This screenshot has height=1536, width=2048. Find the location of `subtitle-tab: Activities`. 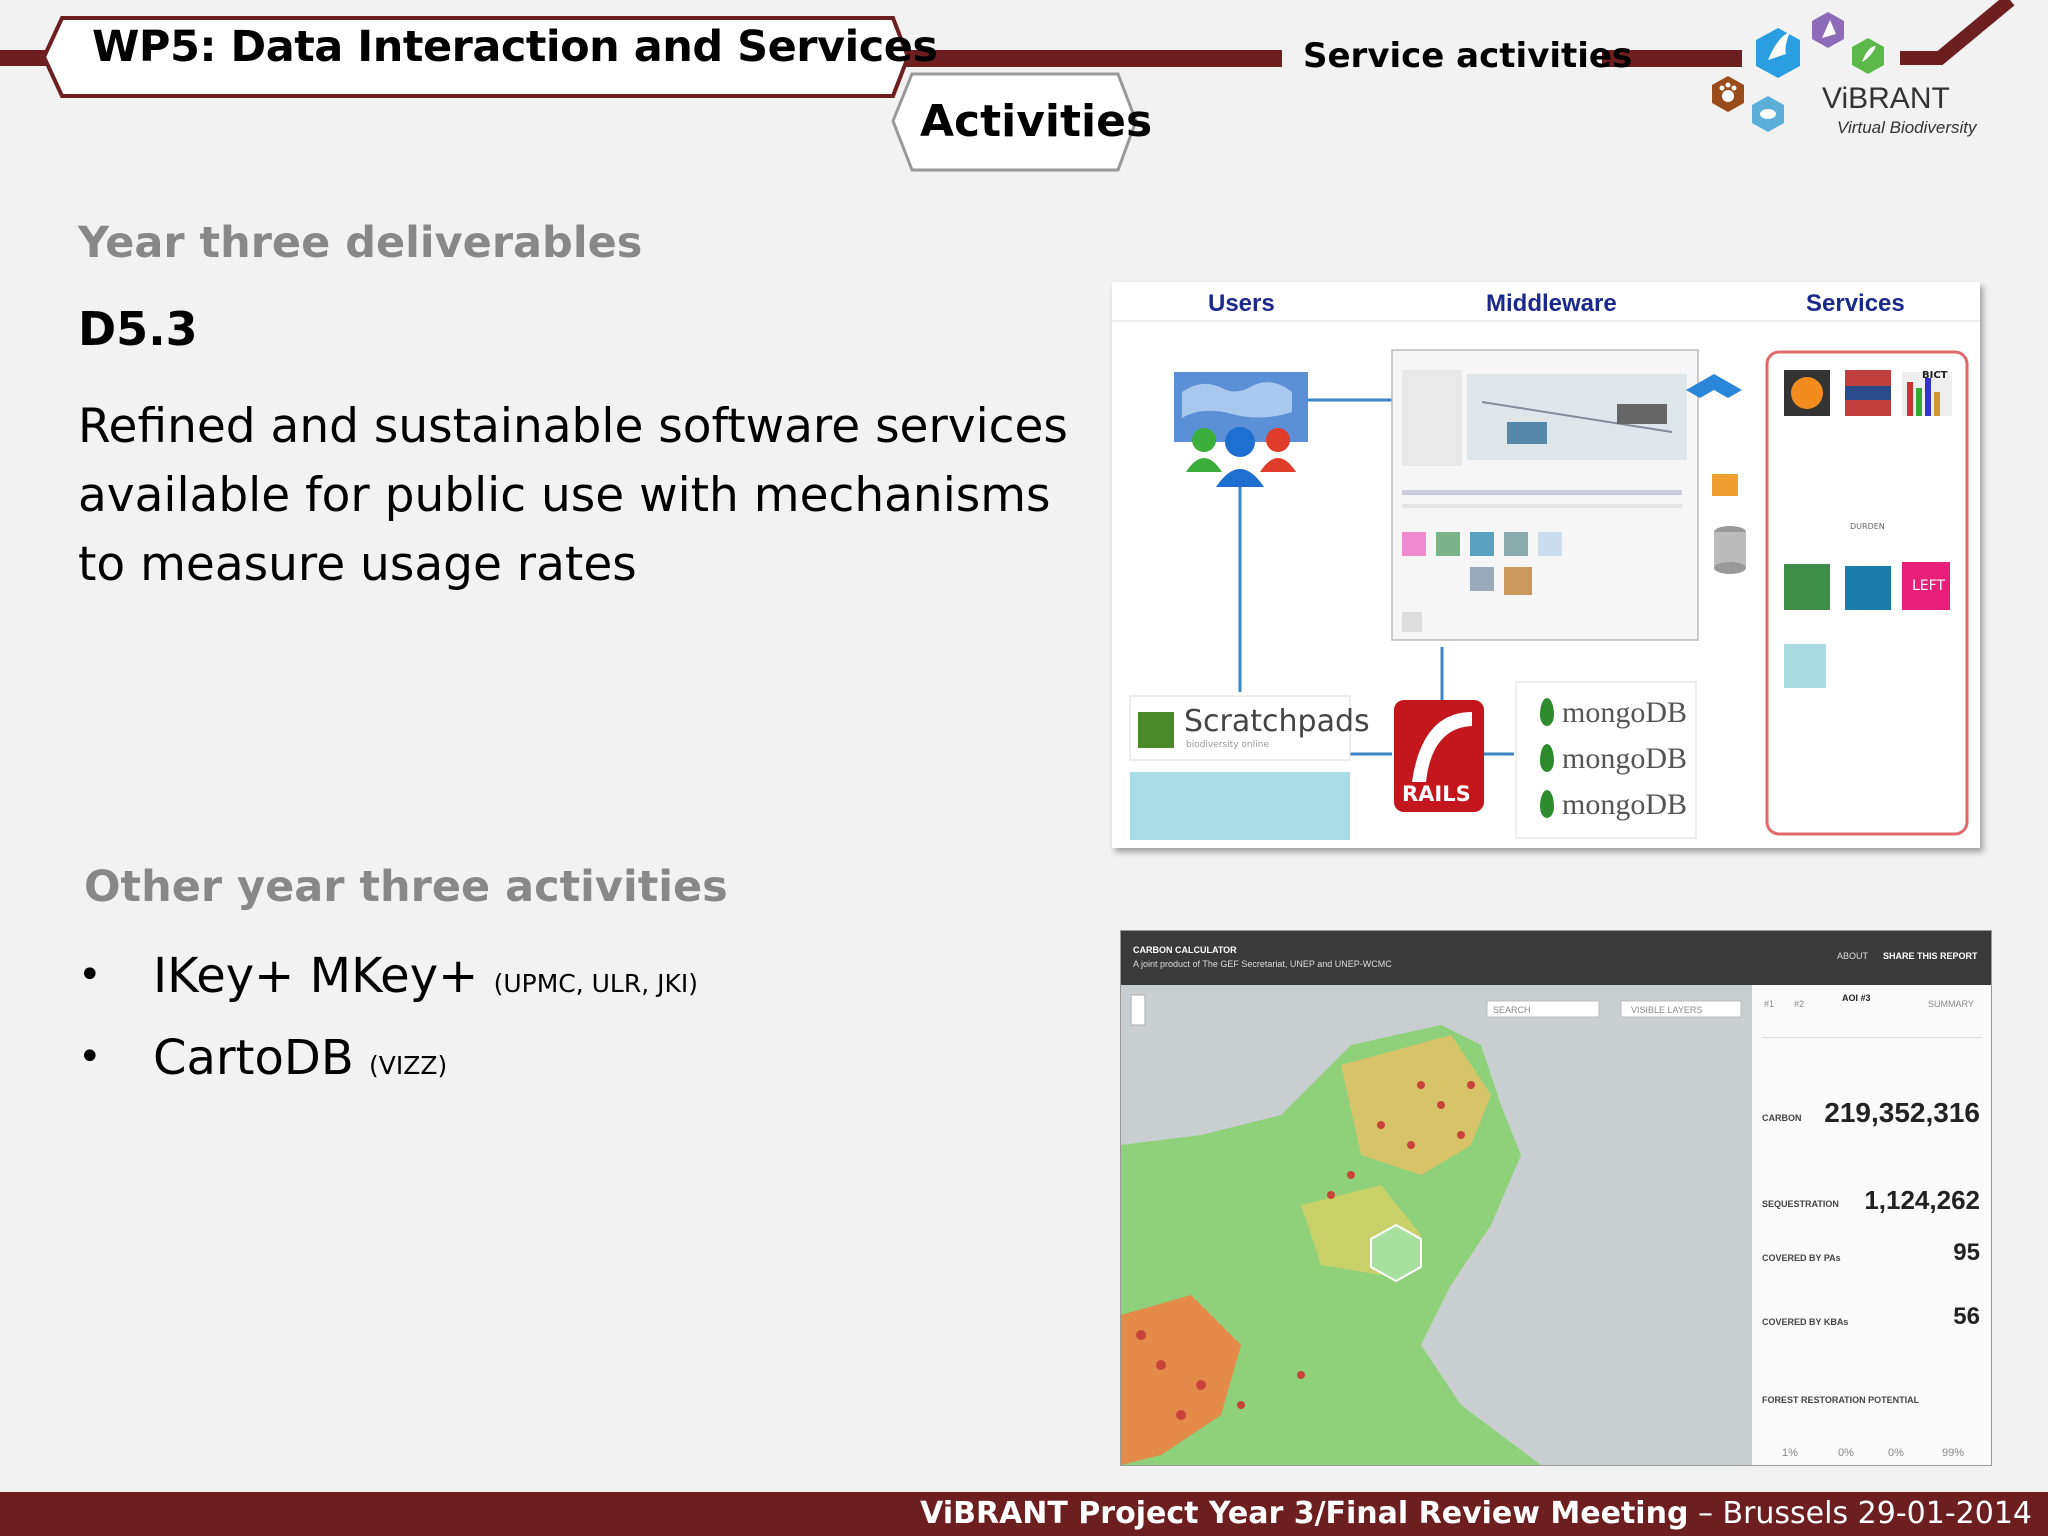

subtitle-tab: Activities is located at coordinates (1036, 121).